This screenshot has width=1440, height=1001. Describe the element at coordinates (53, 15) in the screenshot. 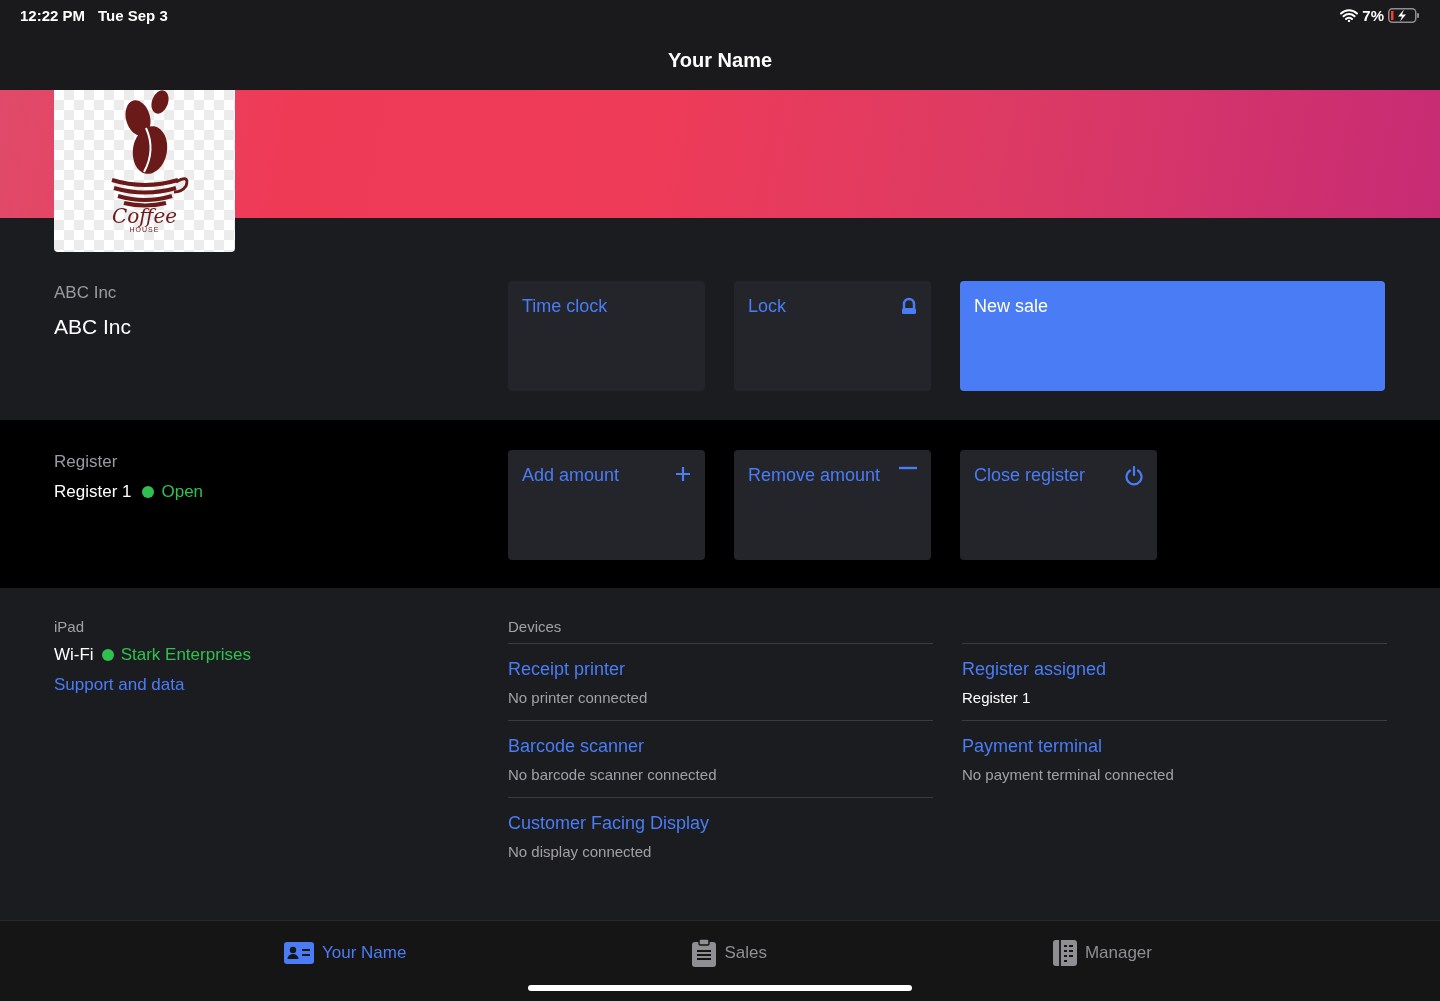

I see `status-time: 12:22 PM` at that location.